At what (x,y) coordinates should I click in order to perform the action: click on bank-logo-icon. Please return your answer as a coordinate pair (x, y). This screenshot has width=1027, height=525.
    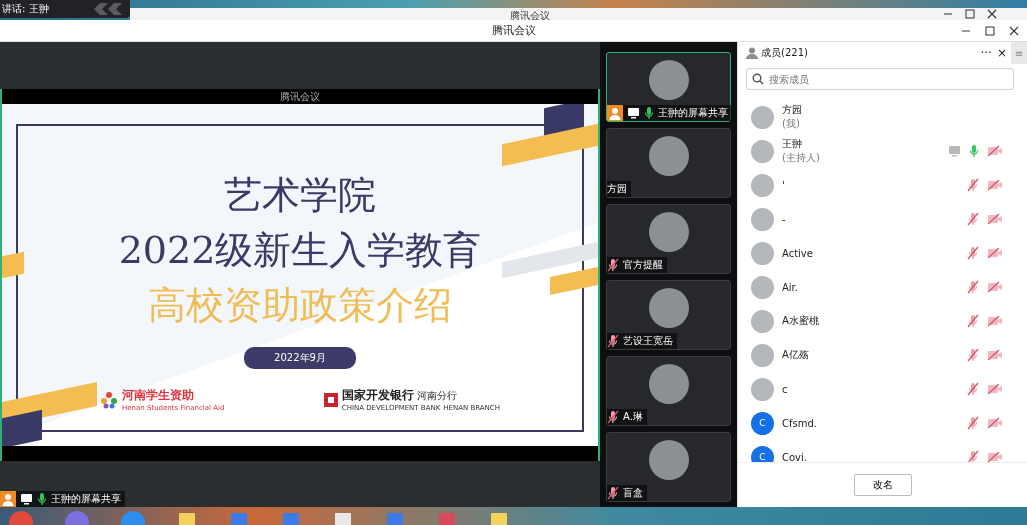
    Looking at the image, I should click on (330, 399).